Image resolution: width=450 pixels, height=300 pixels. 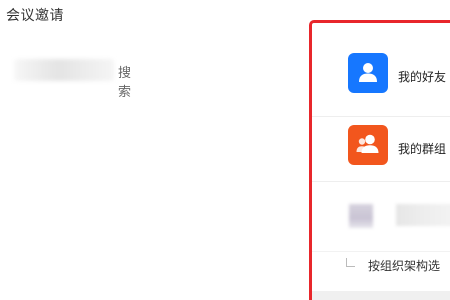 What do you see at coordinates (368, 73) in the screenshot?
I see `user-icon` at bounding box center [368, 73].